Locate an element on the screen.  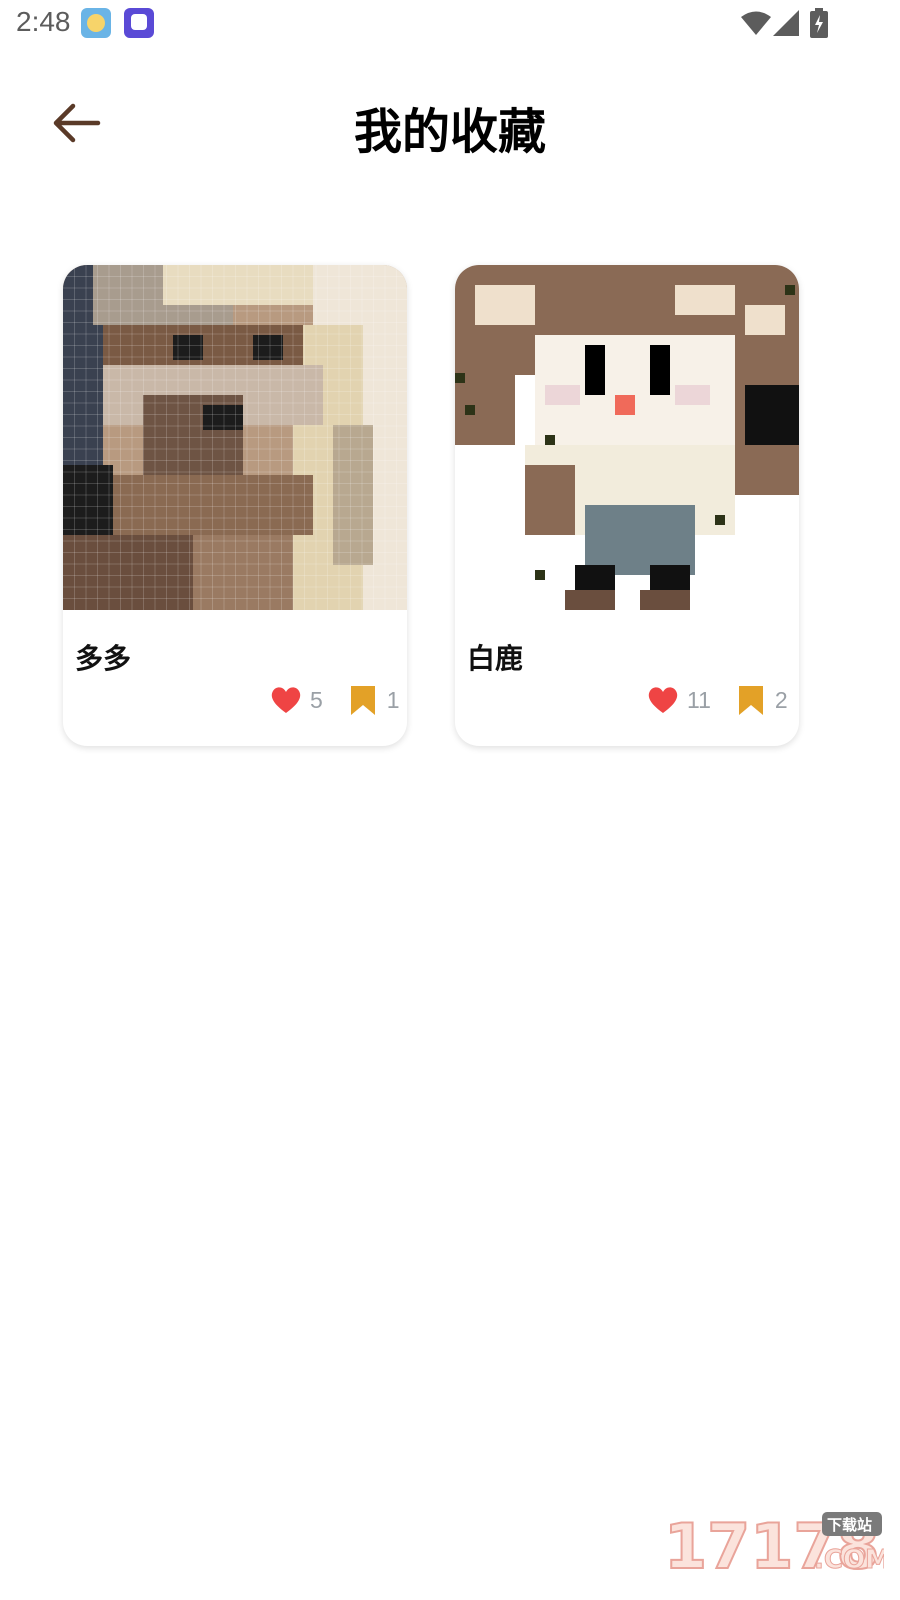
favorite-card: 白鹿 11 2 is located at coordinates (627, 505).